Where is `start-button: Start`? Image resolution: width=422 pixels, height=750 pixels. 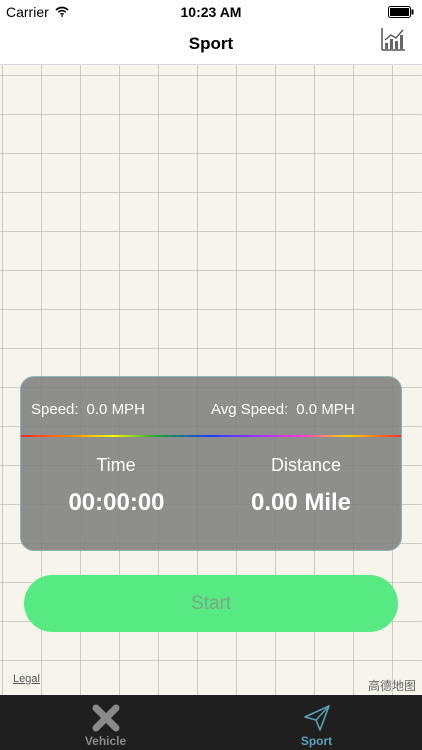
start-button: Start is located at coordinates (211, 603).